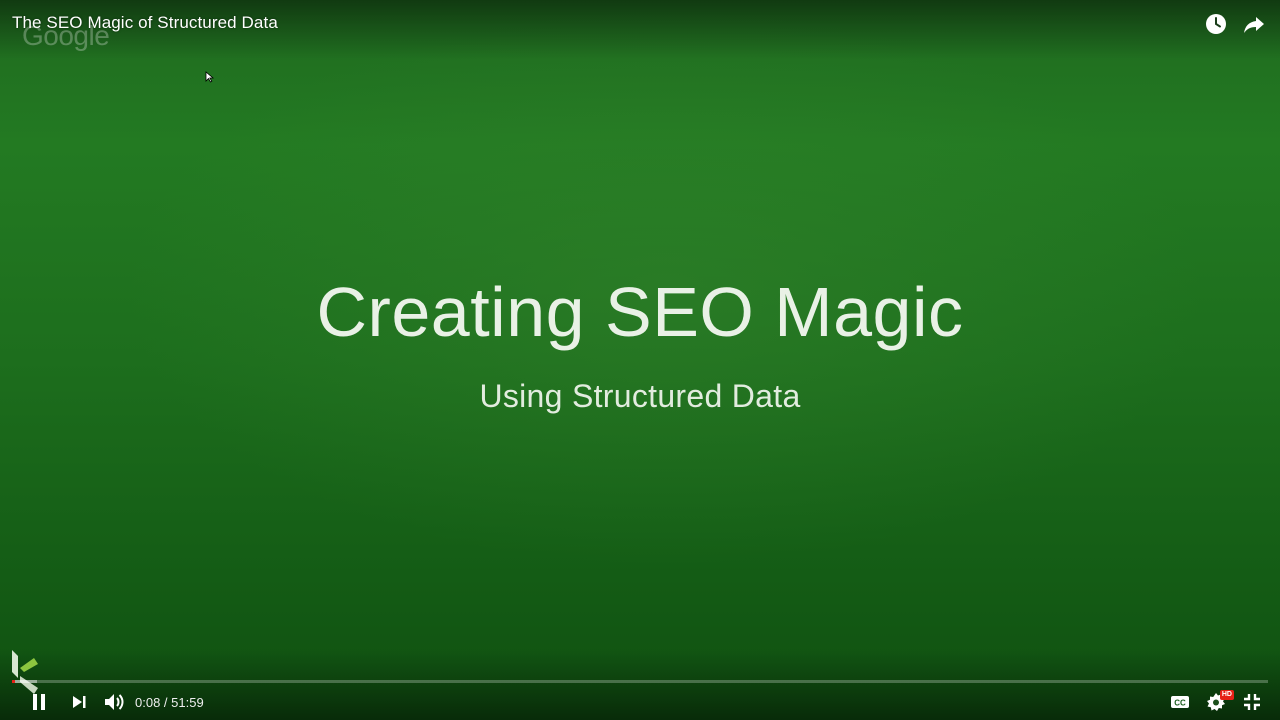  I want to click on progress-loaded, so click(24, 681).